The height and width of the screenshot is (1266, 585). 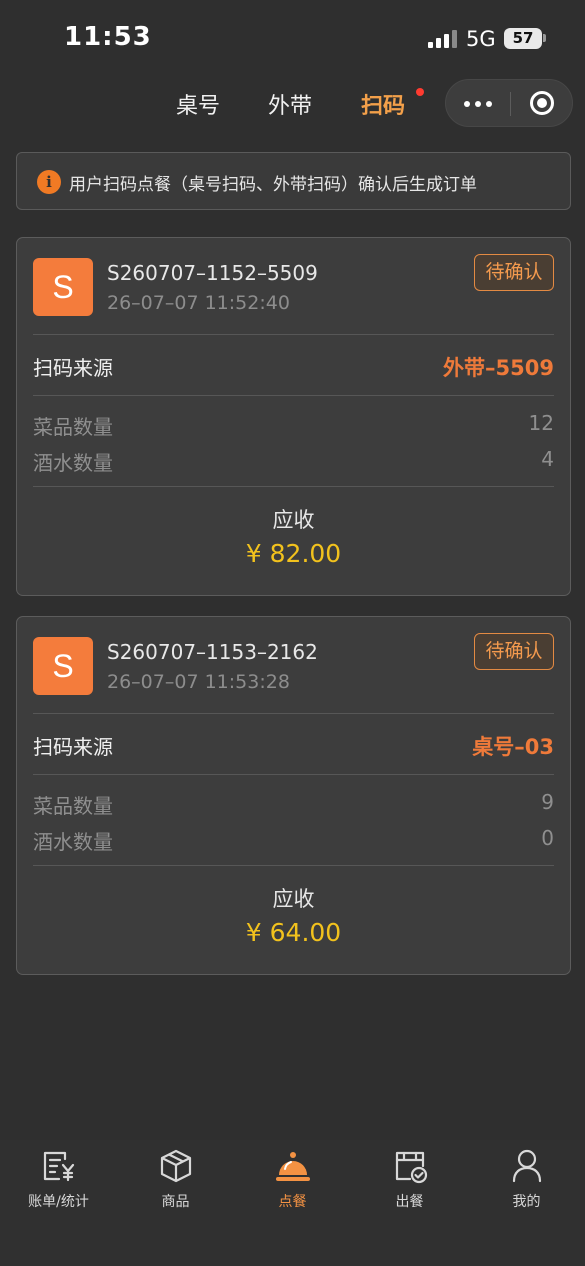 What do you see at coordinates (547, 802) in the screenshot?
I see `dish-count-value: 9` at bounding box center [547, 802].